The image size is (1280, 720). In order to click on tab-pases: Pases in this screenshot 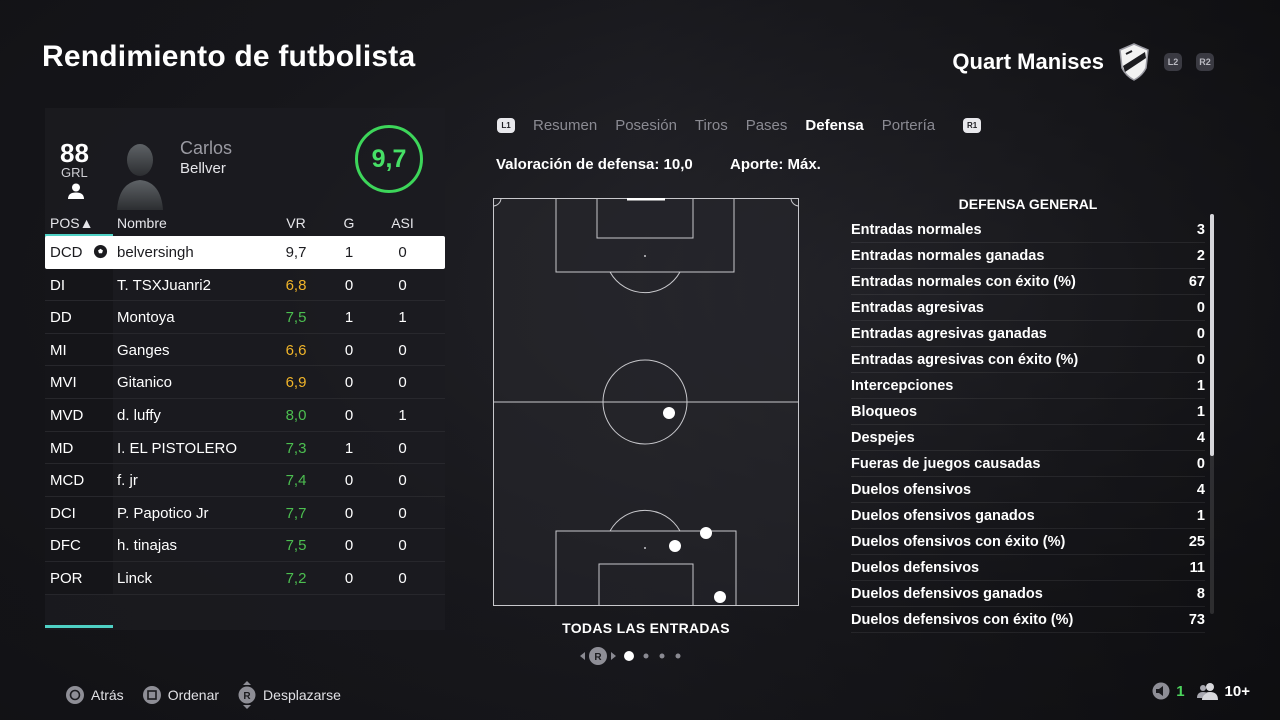, I will do `click(767, 125)`.